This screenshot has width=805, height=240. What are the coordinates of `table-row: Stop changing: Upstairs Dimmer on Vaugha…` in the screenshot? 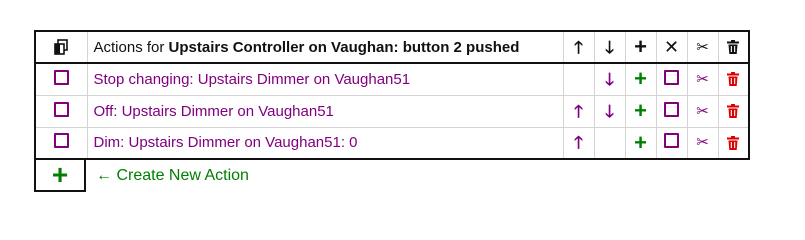 It's located at (392, 79).